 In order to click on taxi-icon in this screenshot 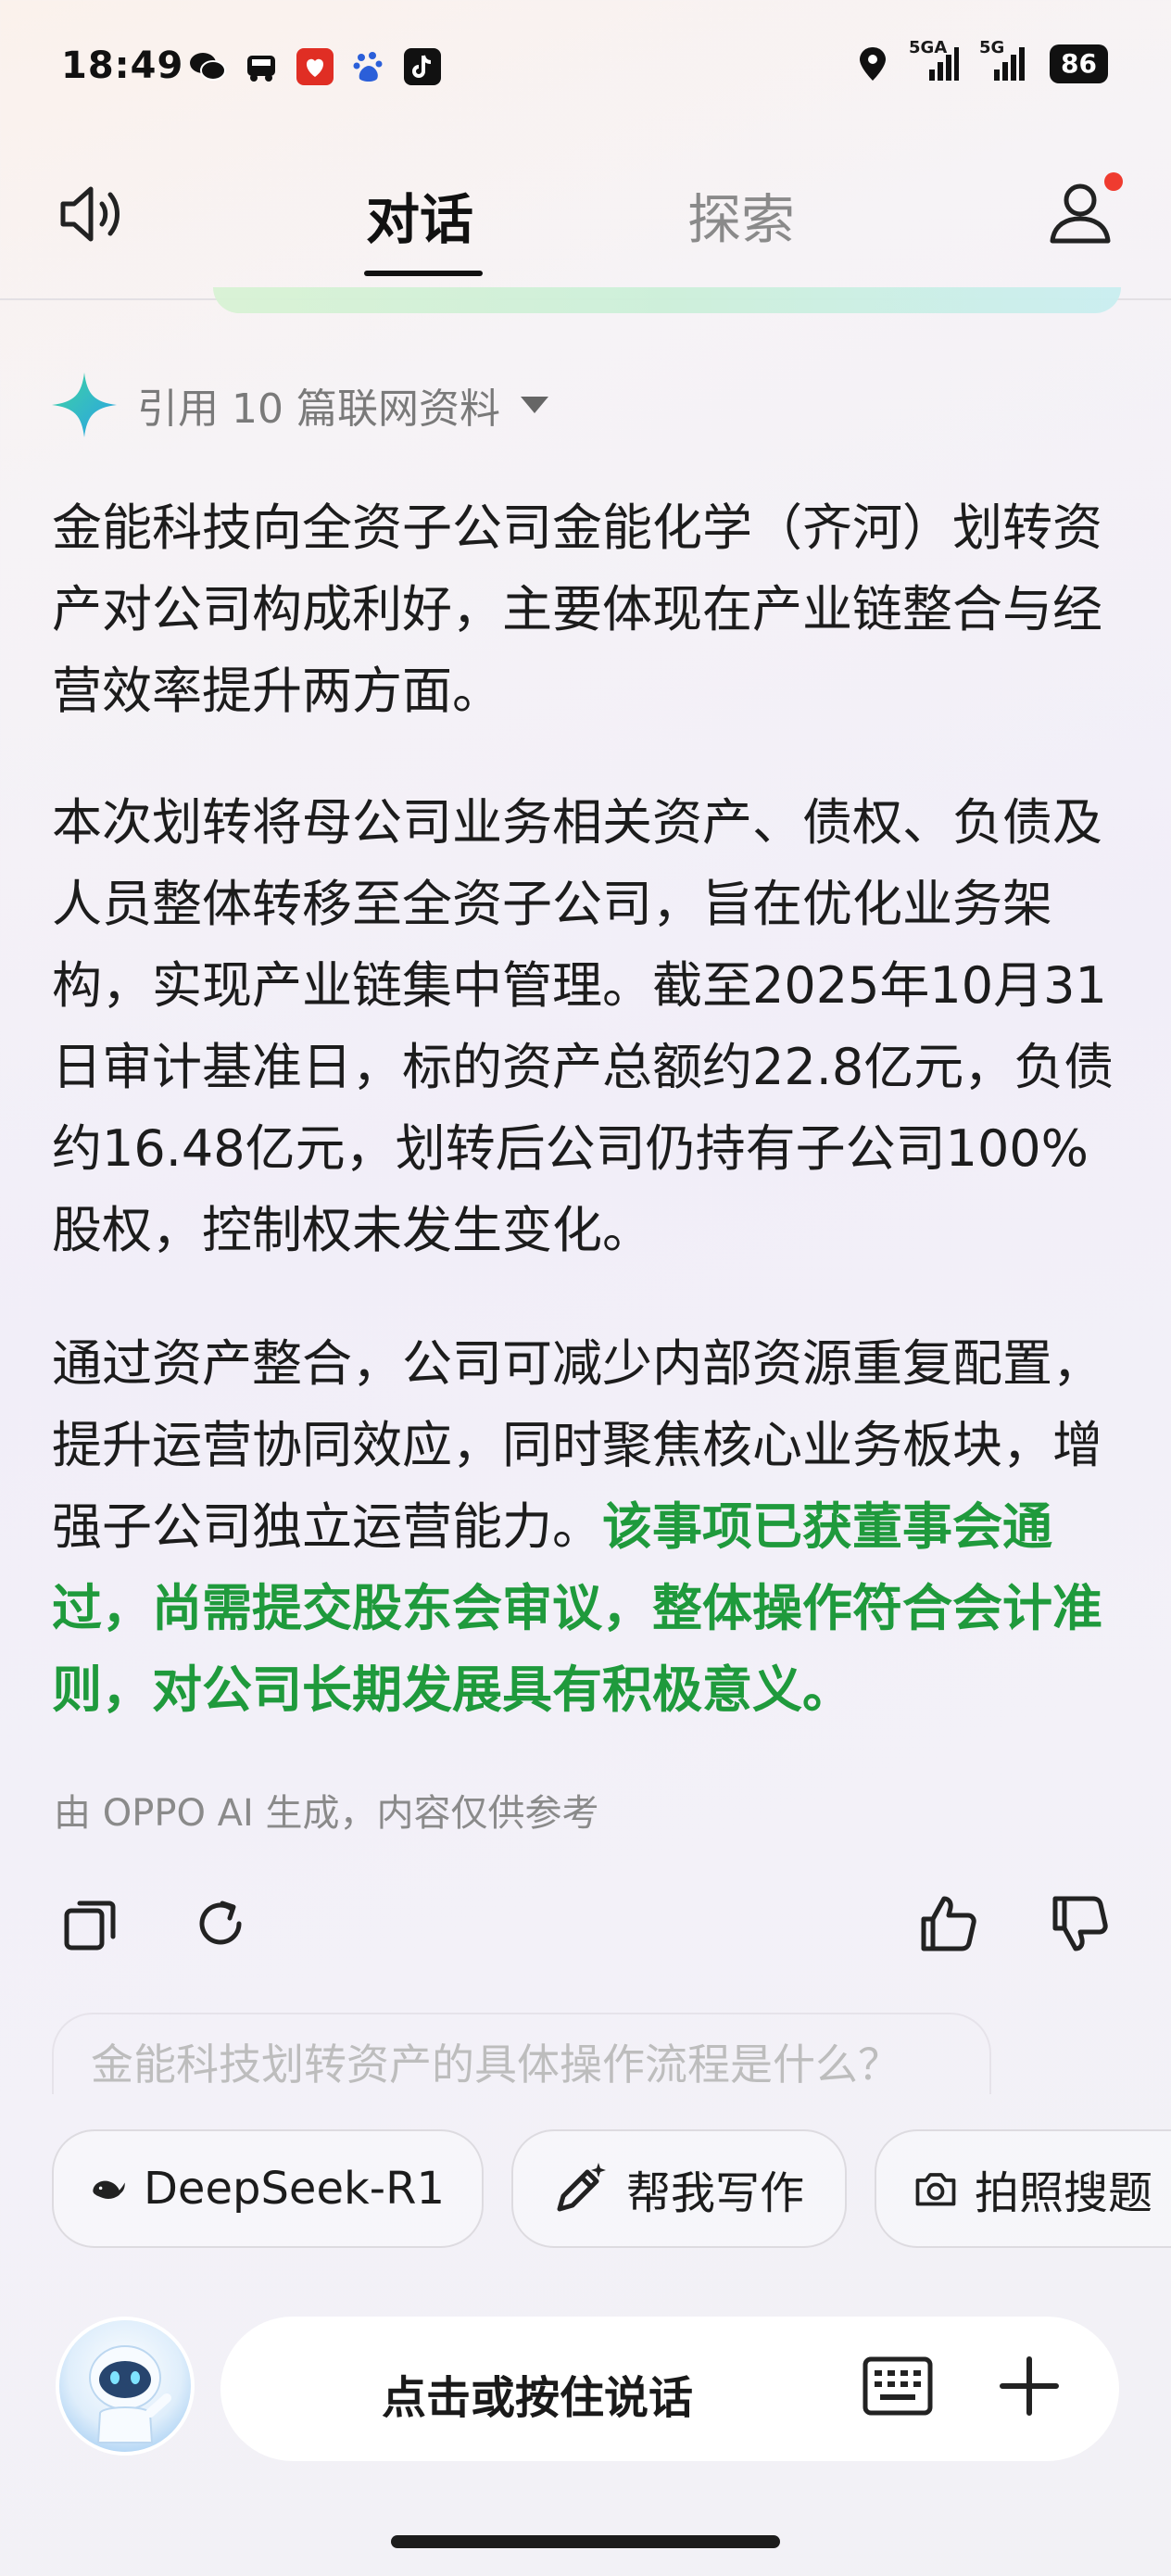, I will do `click(262, 66)`.